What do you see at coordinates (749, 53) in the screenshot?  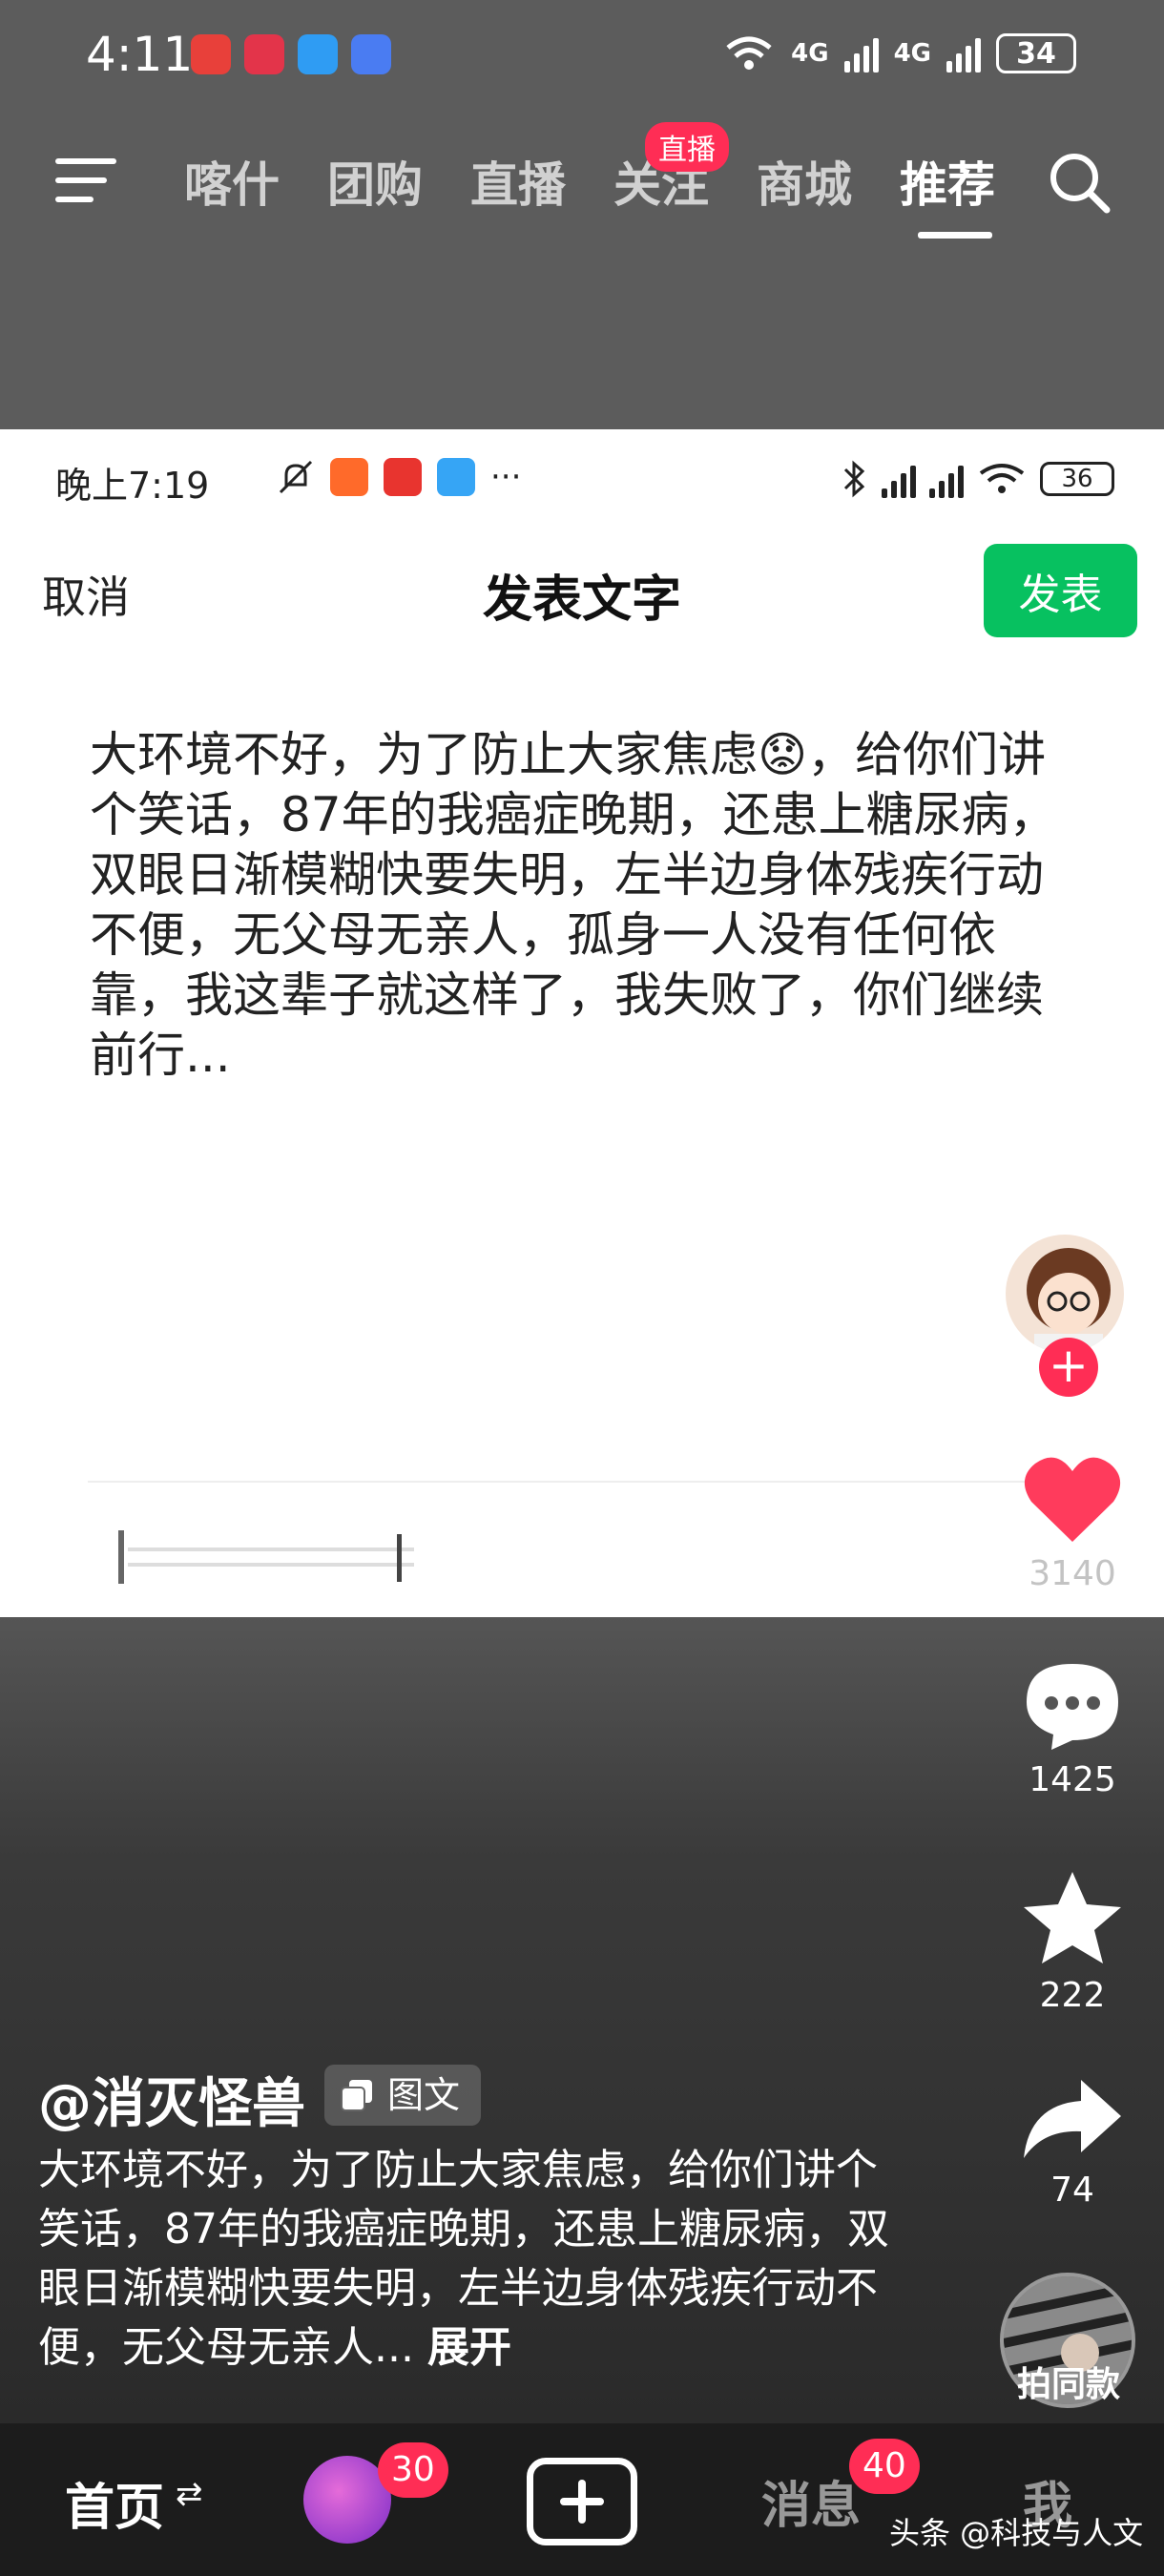 I see `wifi-icon` at bounding box center [749, 53].